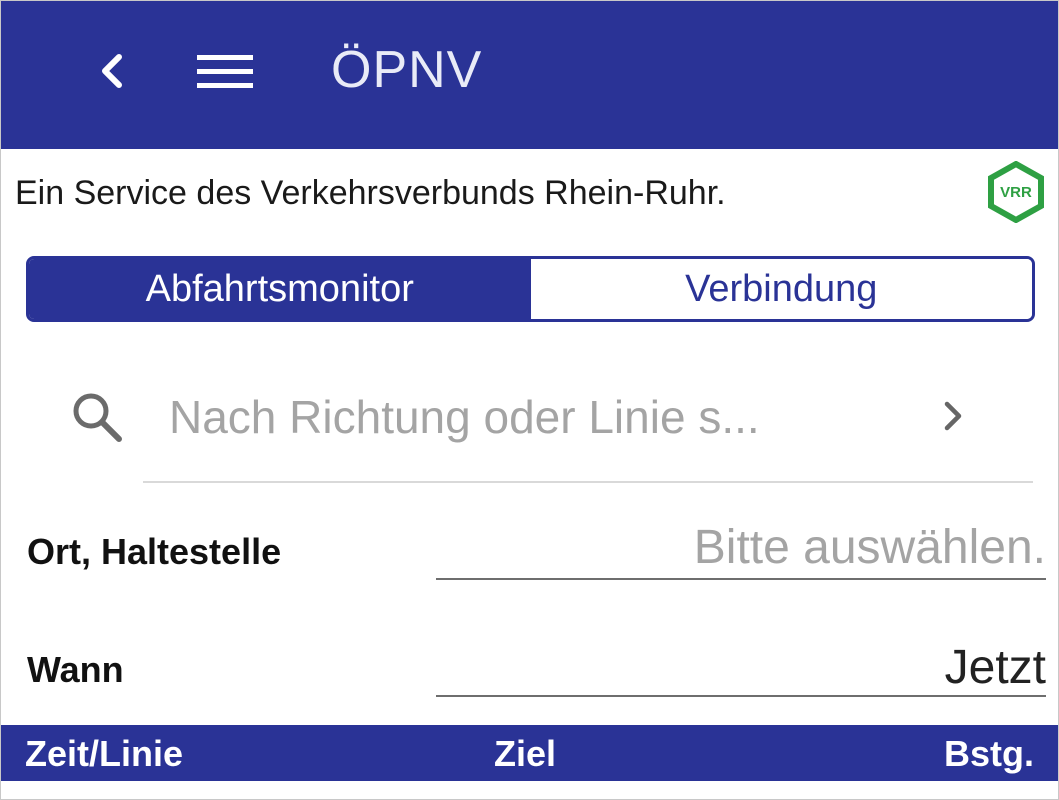 The height and width of the screenshot is (800, 1059). I want to click on back-button, so click(111, 71).